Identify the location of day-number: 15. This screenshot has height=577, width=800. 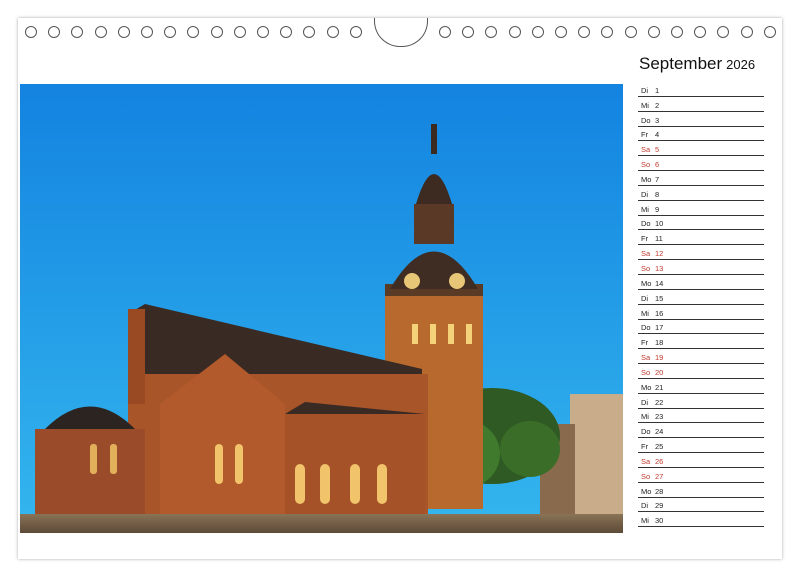
(659, 298).